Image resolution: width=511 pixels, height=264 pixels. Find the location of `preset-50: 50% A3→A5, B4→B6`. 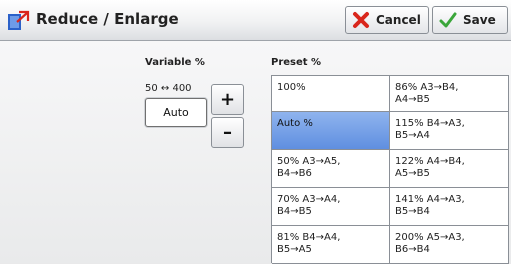

preset-50: 50% A3→A5, B4→B6 is located at coordinates (331, 169).